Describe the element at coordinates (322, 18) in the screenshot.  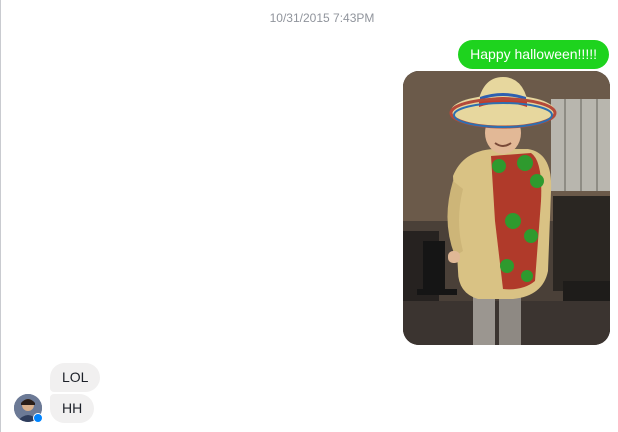
I see `message-timestamp: 10/31/2015 7:43PM` at that location.